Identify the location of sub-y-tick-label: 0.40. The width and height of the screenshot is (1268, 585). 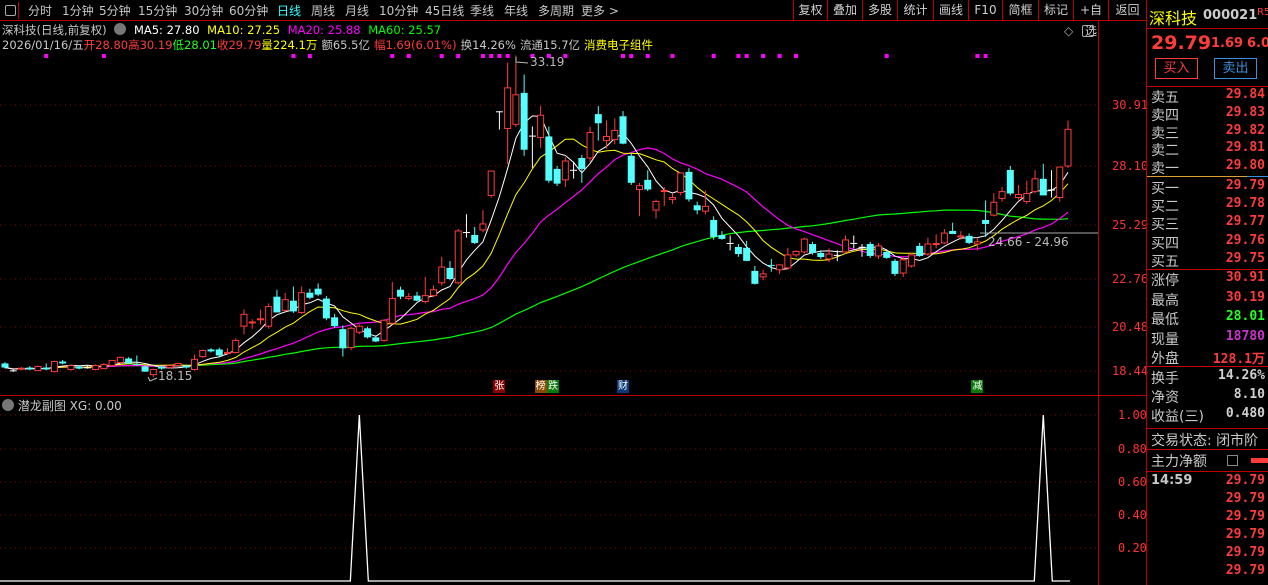
(1132, 515).